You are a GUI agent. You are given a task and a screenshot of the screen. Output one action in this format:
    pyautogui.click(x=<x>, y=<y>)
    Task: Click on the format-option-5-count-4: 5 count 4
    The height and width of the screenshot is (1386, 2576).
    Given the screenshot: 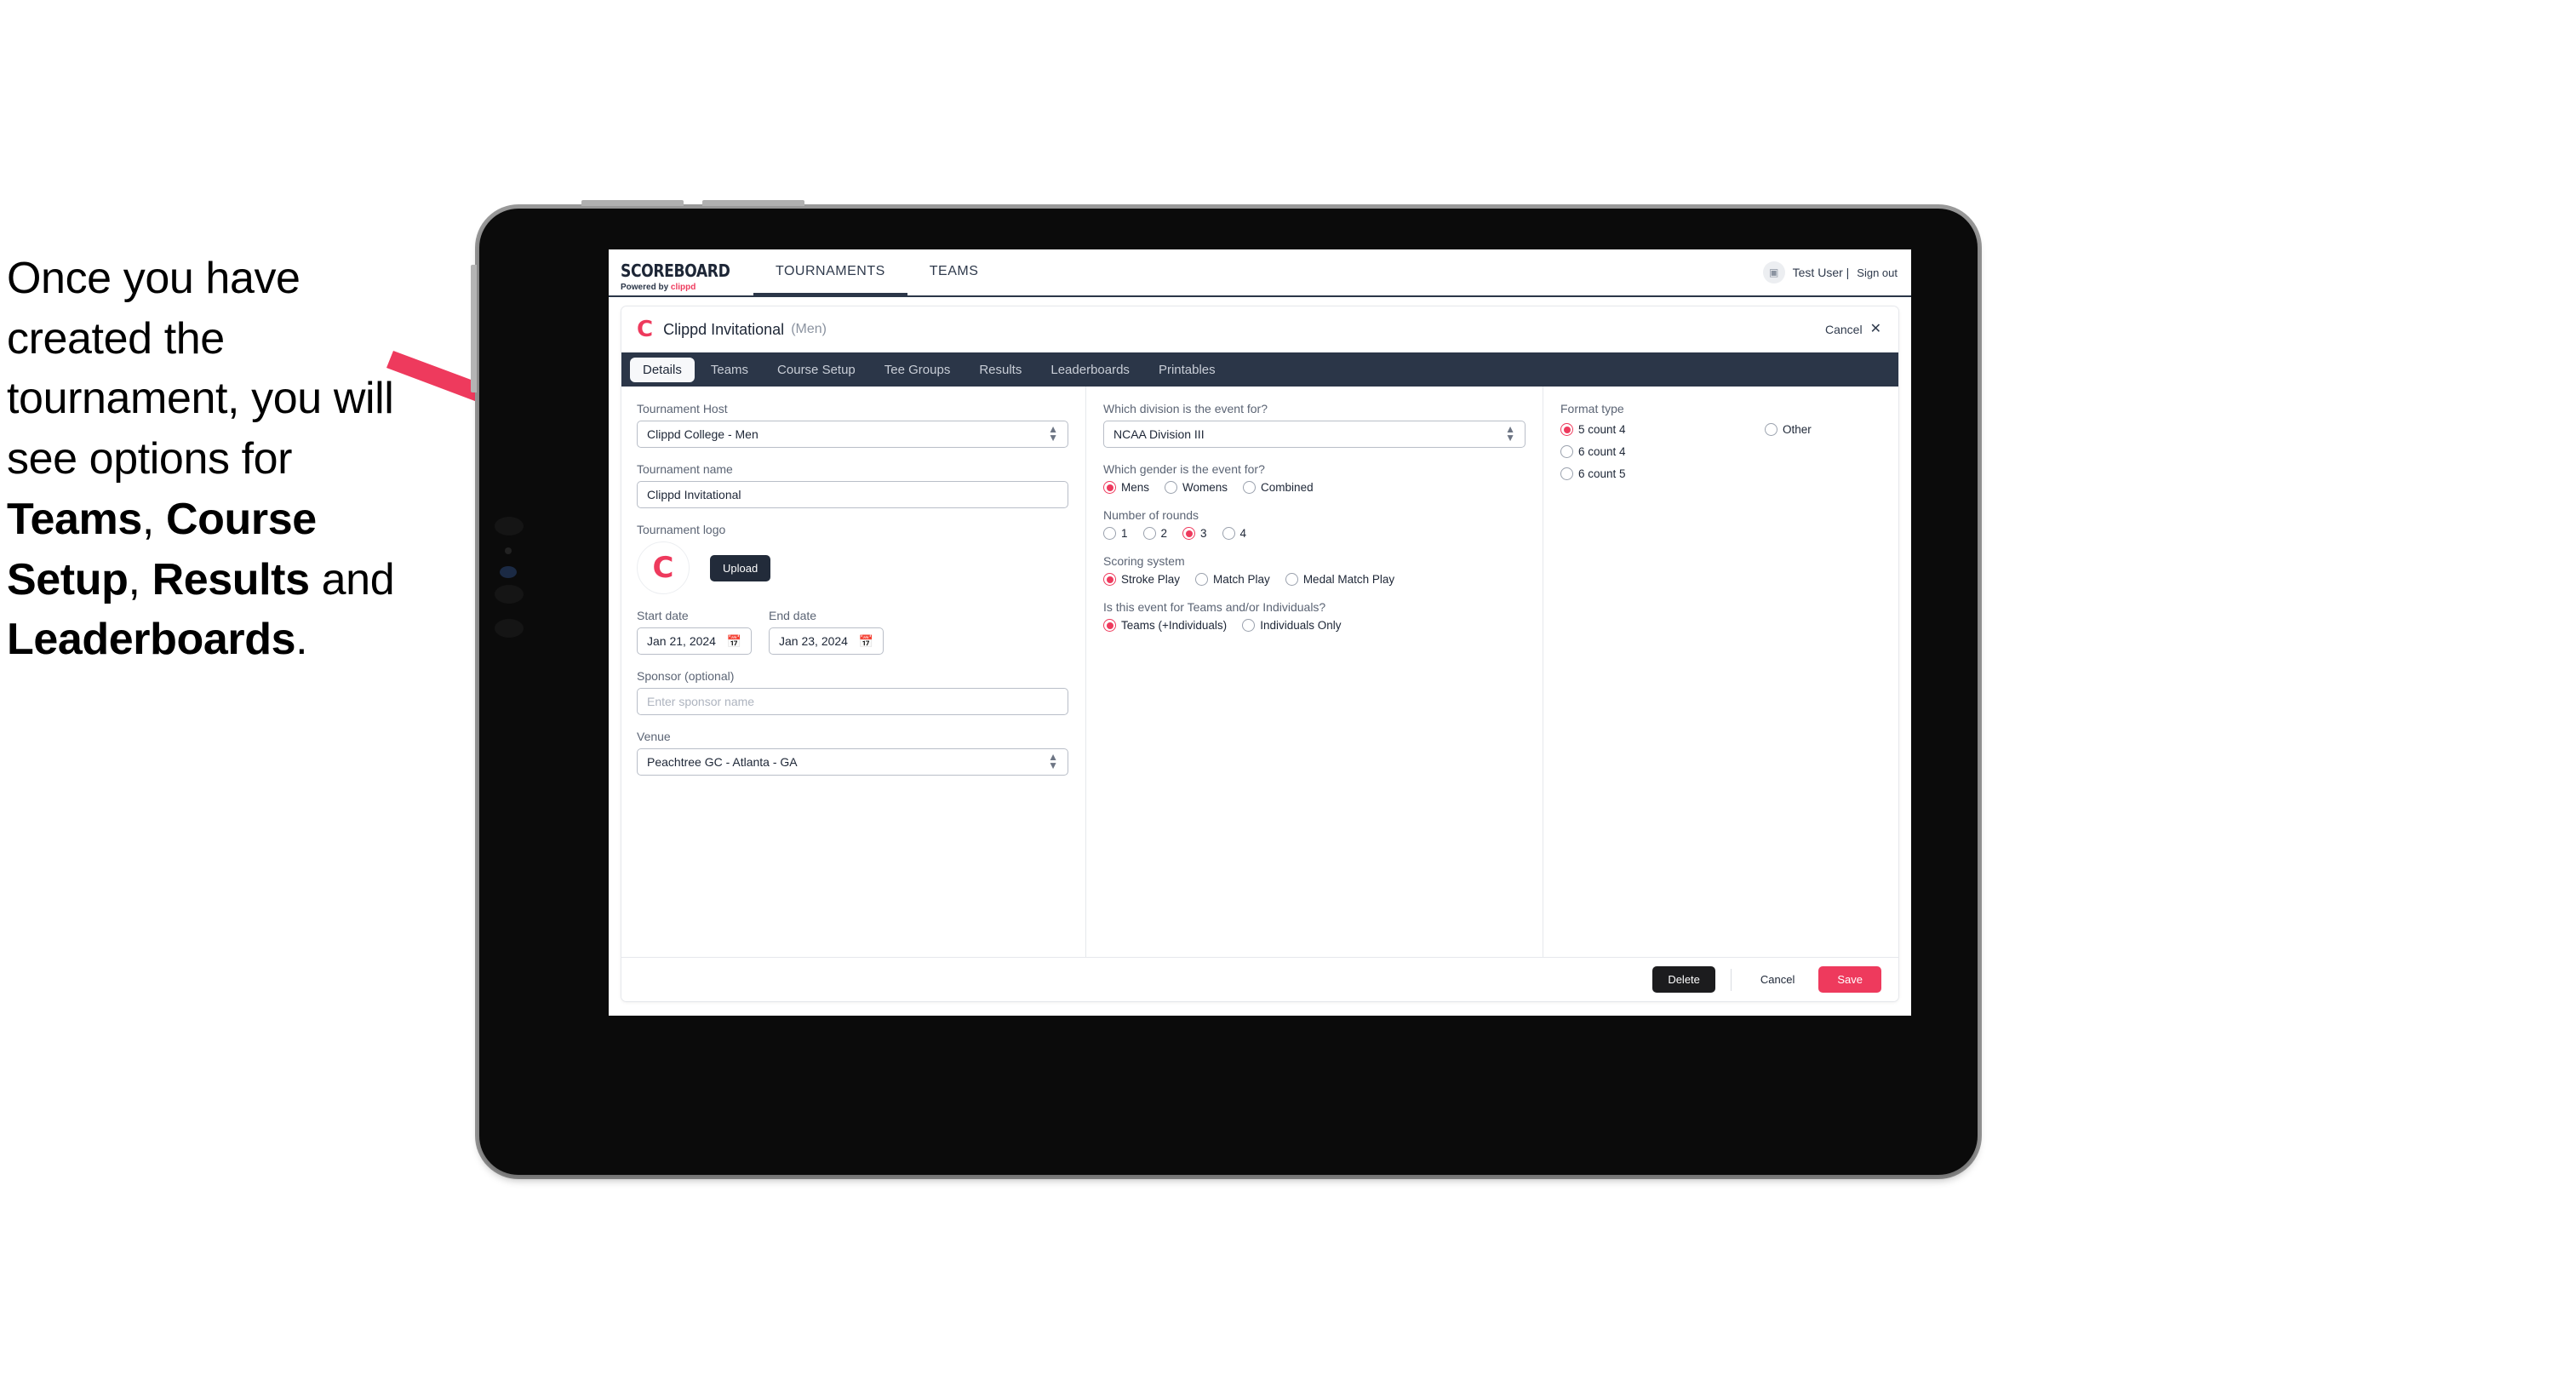 What is the action you would take?
    pyautogui.click(x=1657, y=429)
    